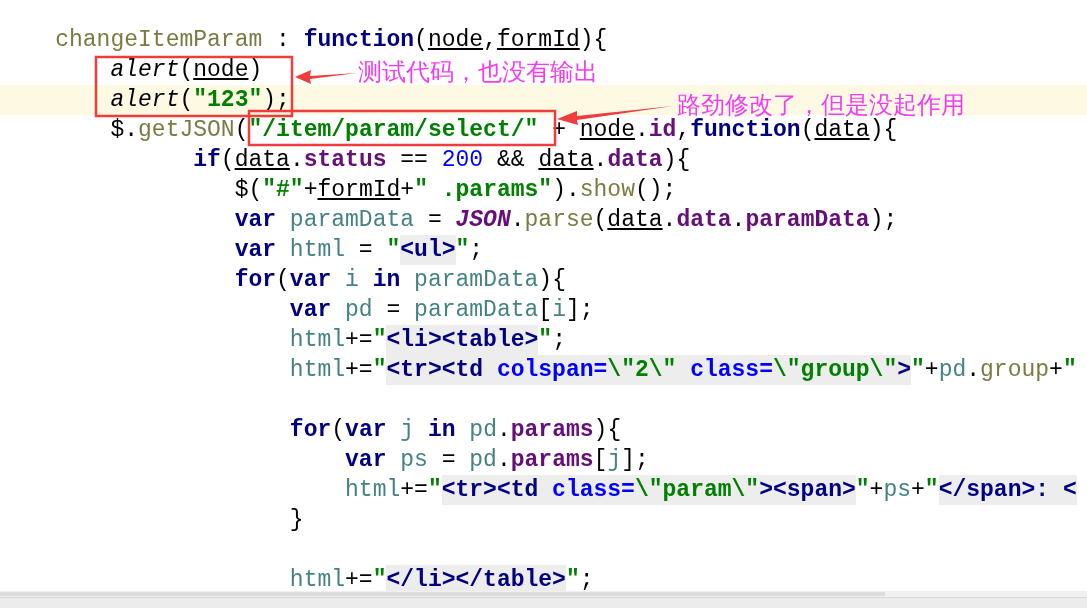  I want to click on scrollbar-thumb, so click(442, 594).